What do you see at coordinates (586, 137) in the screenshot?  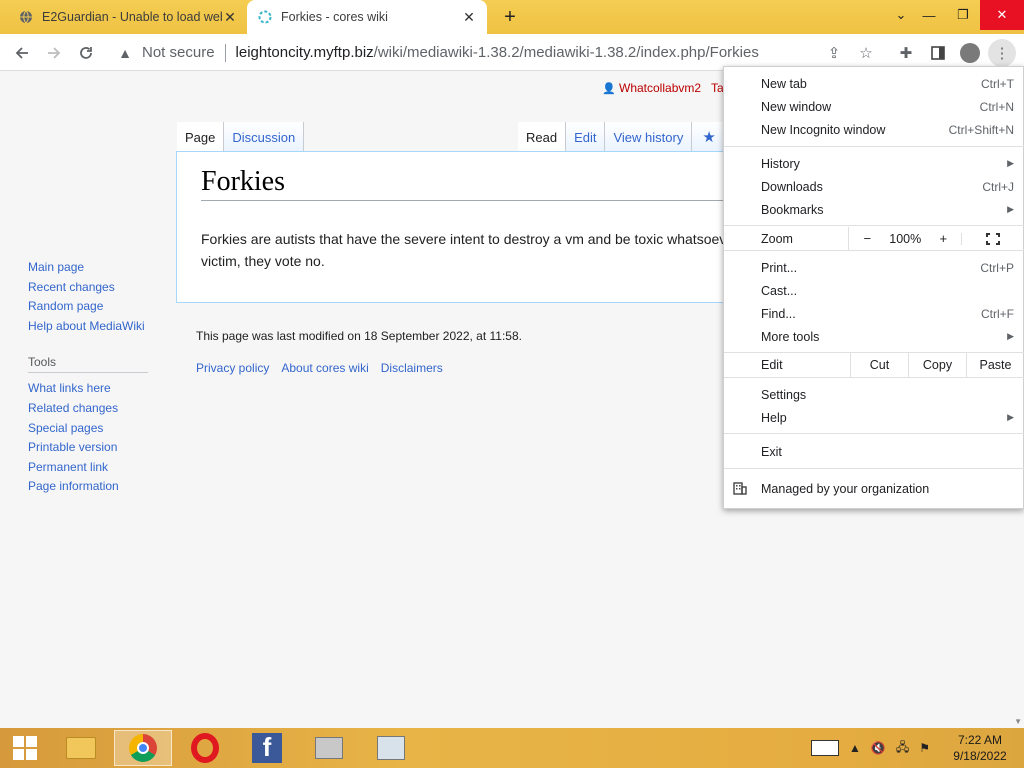 I see `tab-edit: Edit` at bounding box center [586, 137].